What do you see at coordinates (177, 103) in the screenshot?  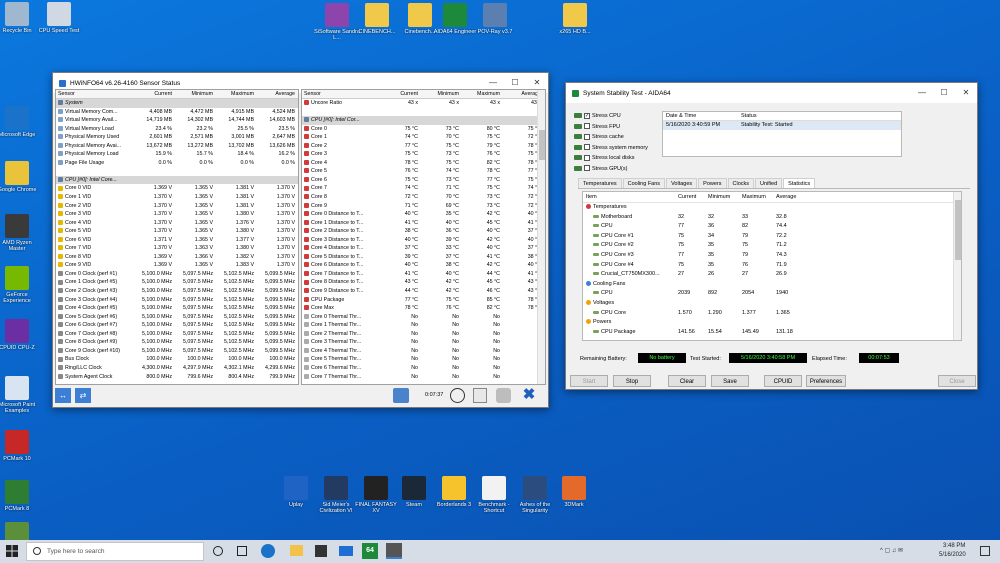 I see `sensor-group-row: System` at bounding box center [177, 103].